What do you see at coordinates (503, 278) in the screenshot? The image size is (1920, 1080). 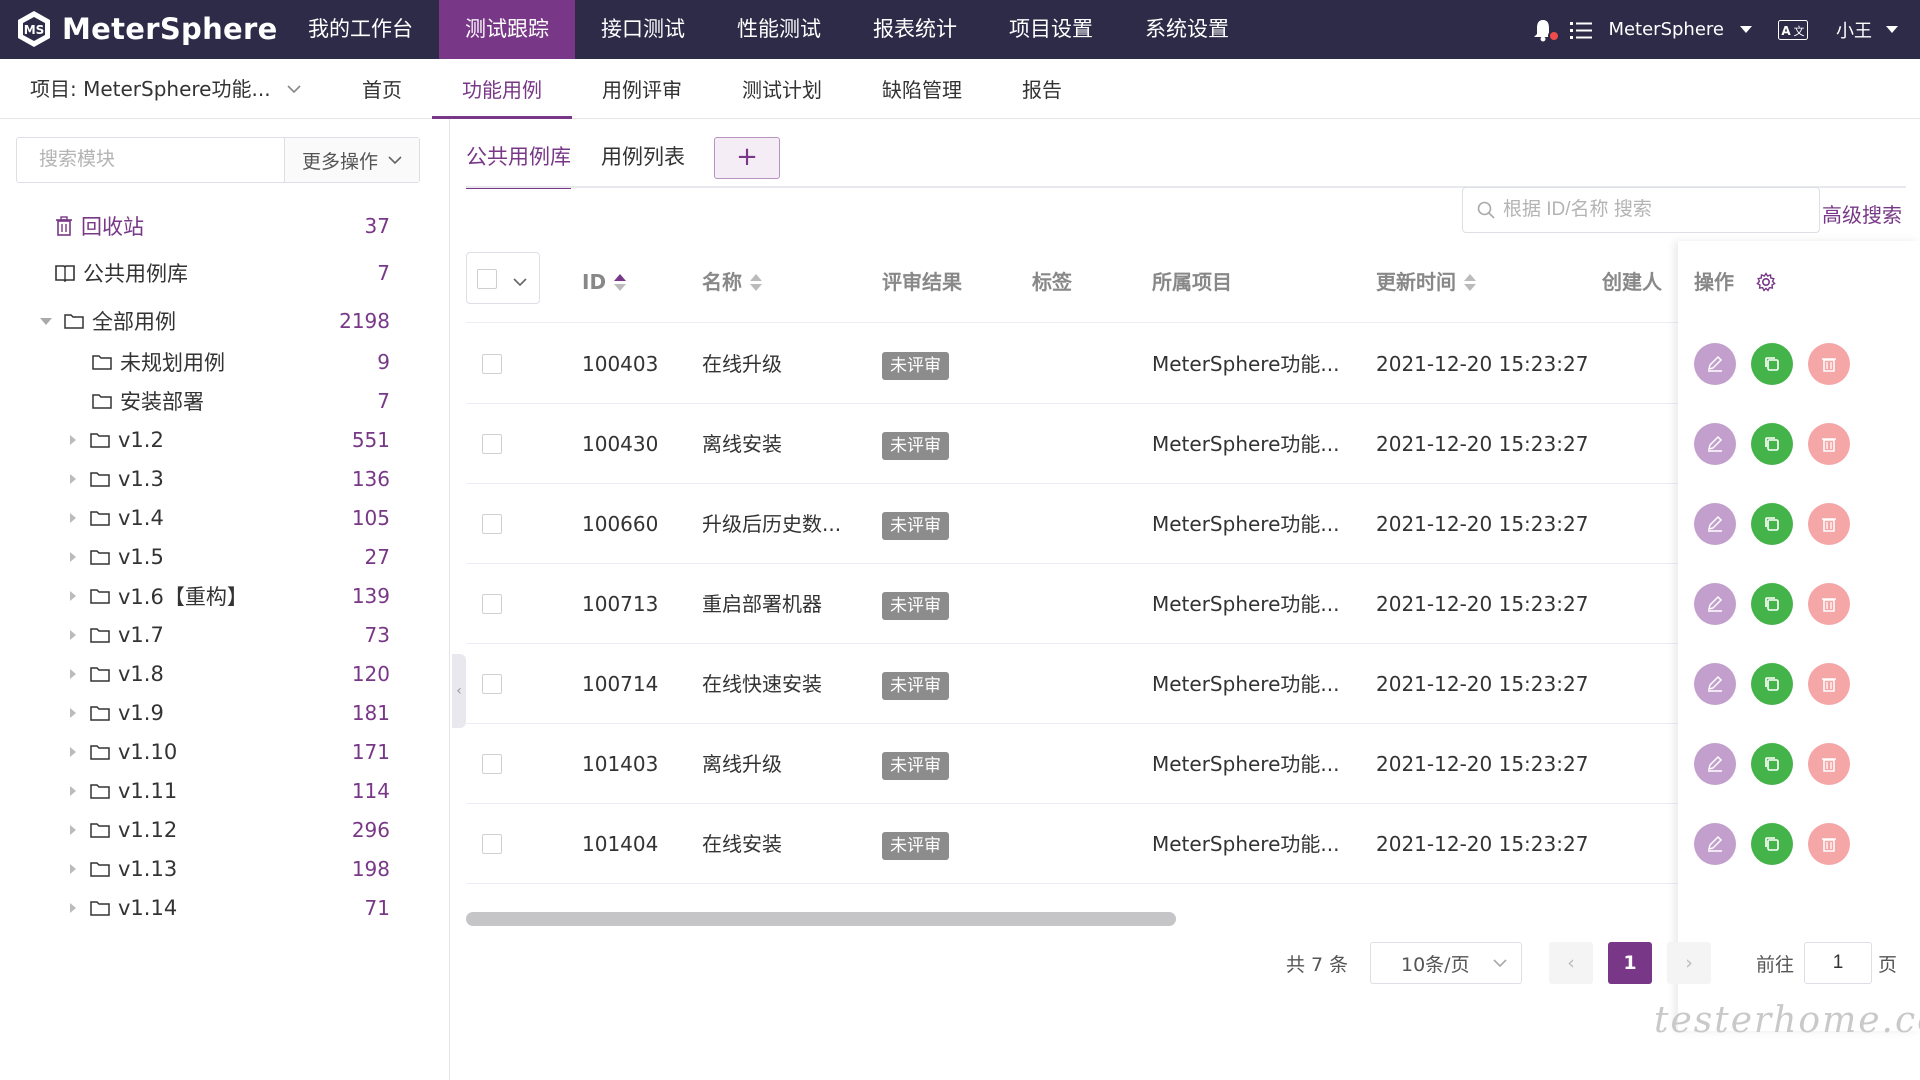 I see `select-all-dropdown` at bounding box center [503, 278].